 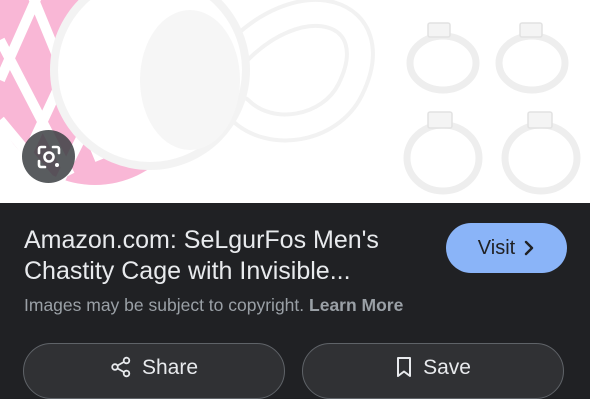 What do you see at coordinates (164, 305) in the screenshot?
I see `copyright-text: Images may be subject to copyright.` at bounding box center [164, 305].